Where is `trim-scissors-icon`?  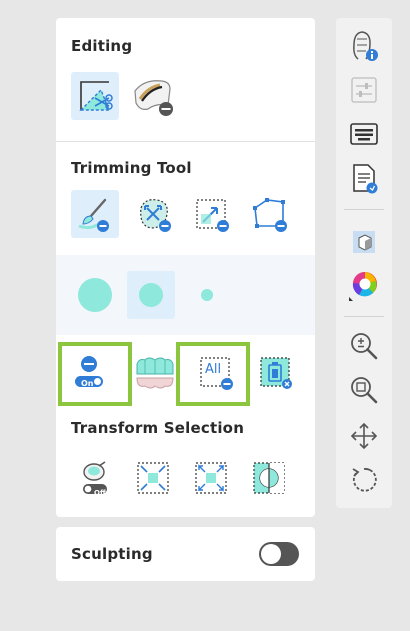
trim-scissors-icon is located at coordinates (96, 96).